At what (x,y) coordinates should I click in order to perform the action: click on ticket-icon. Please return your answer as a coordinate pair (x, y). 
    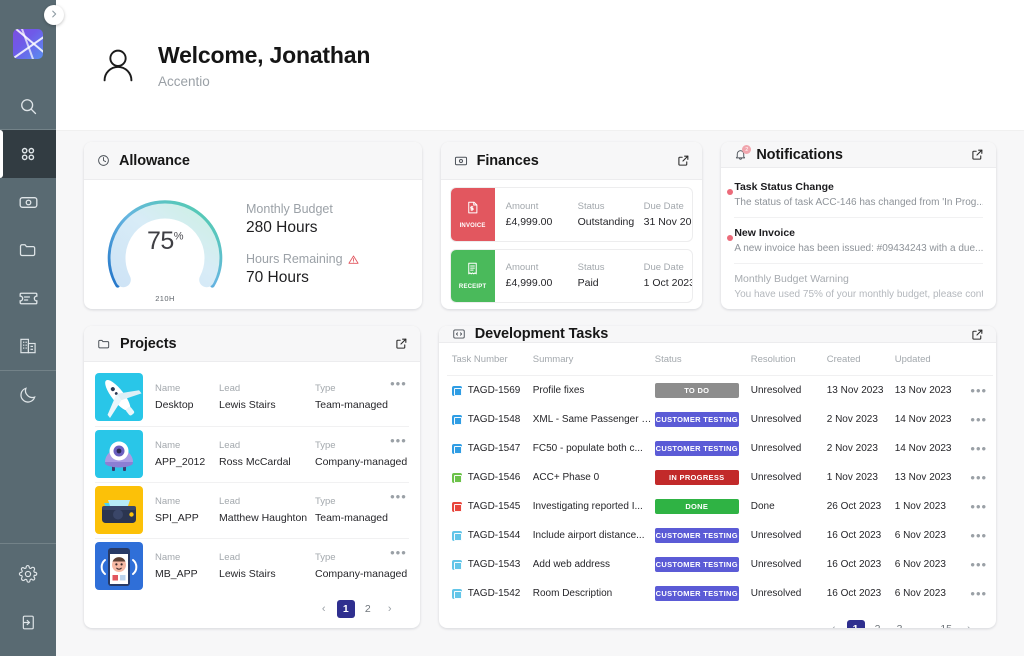
    Looking at the image, I should click on (28, 298).